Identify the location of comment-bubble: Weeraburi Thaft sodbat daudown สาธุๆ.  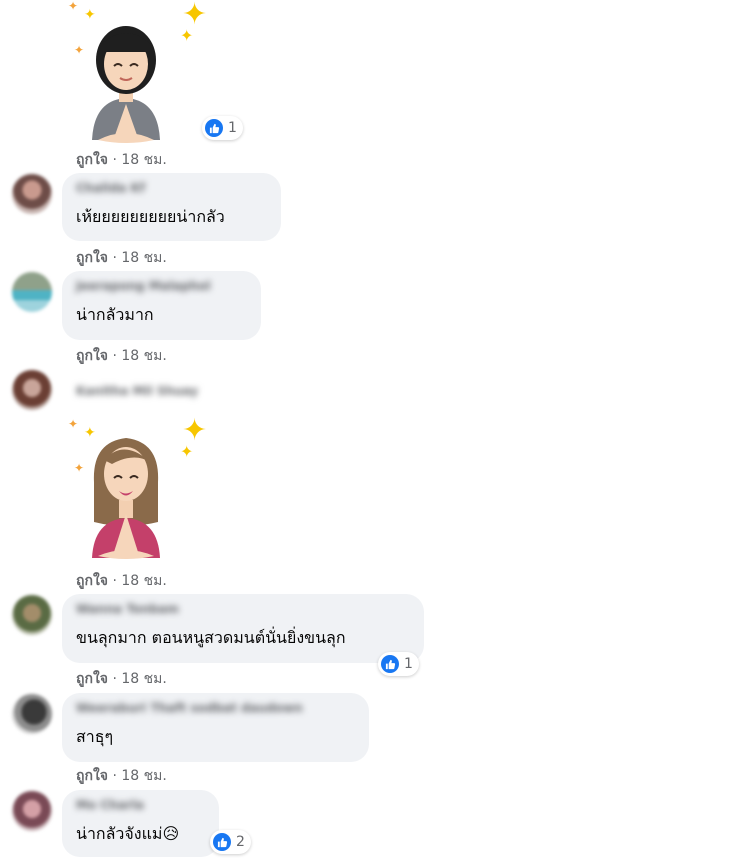
(215, 727).